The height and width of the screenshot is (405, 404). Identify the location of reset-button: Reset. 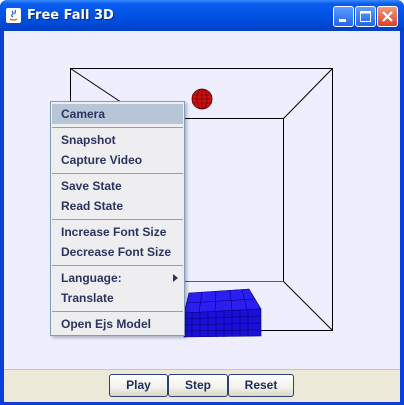
(261, 385).